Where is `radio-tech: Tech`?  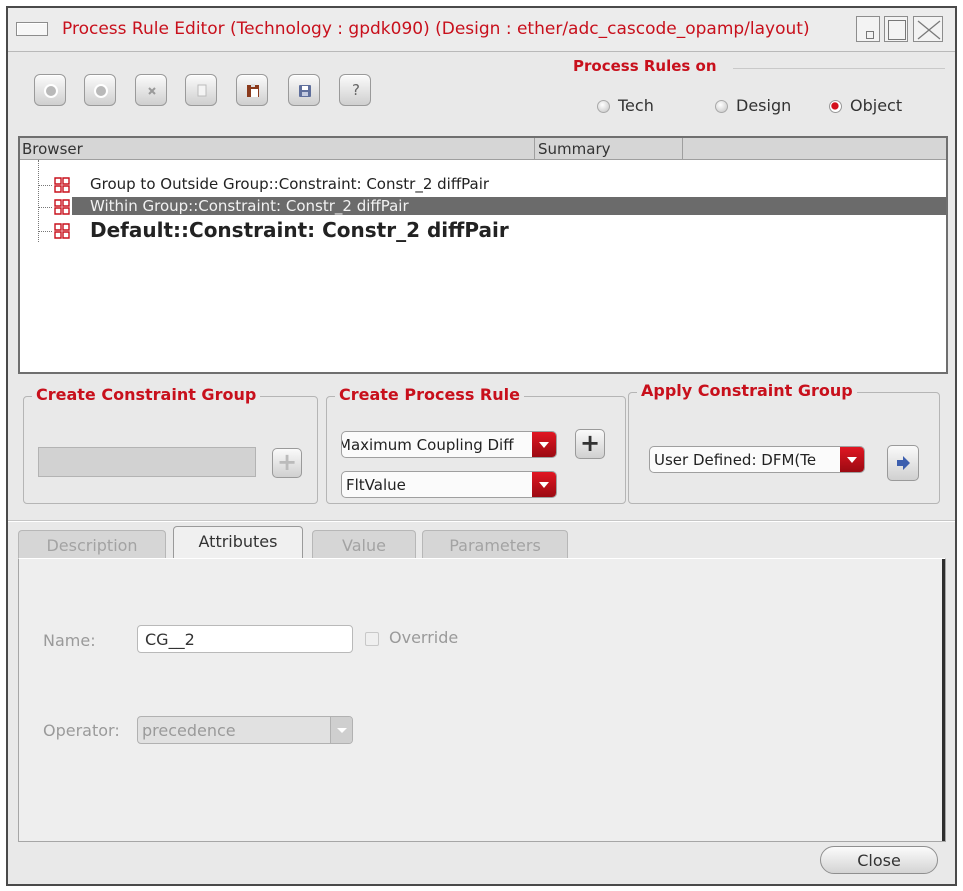 radio-tech: Tech is located at coordinates (625, 107).